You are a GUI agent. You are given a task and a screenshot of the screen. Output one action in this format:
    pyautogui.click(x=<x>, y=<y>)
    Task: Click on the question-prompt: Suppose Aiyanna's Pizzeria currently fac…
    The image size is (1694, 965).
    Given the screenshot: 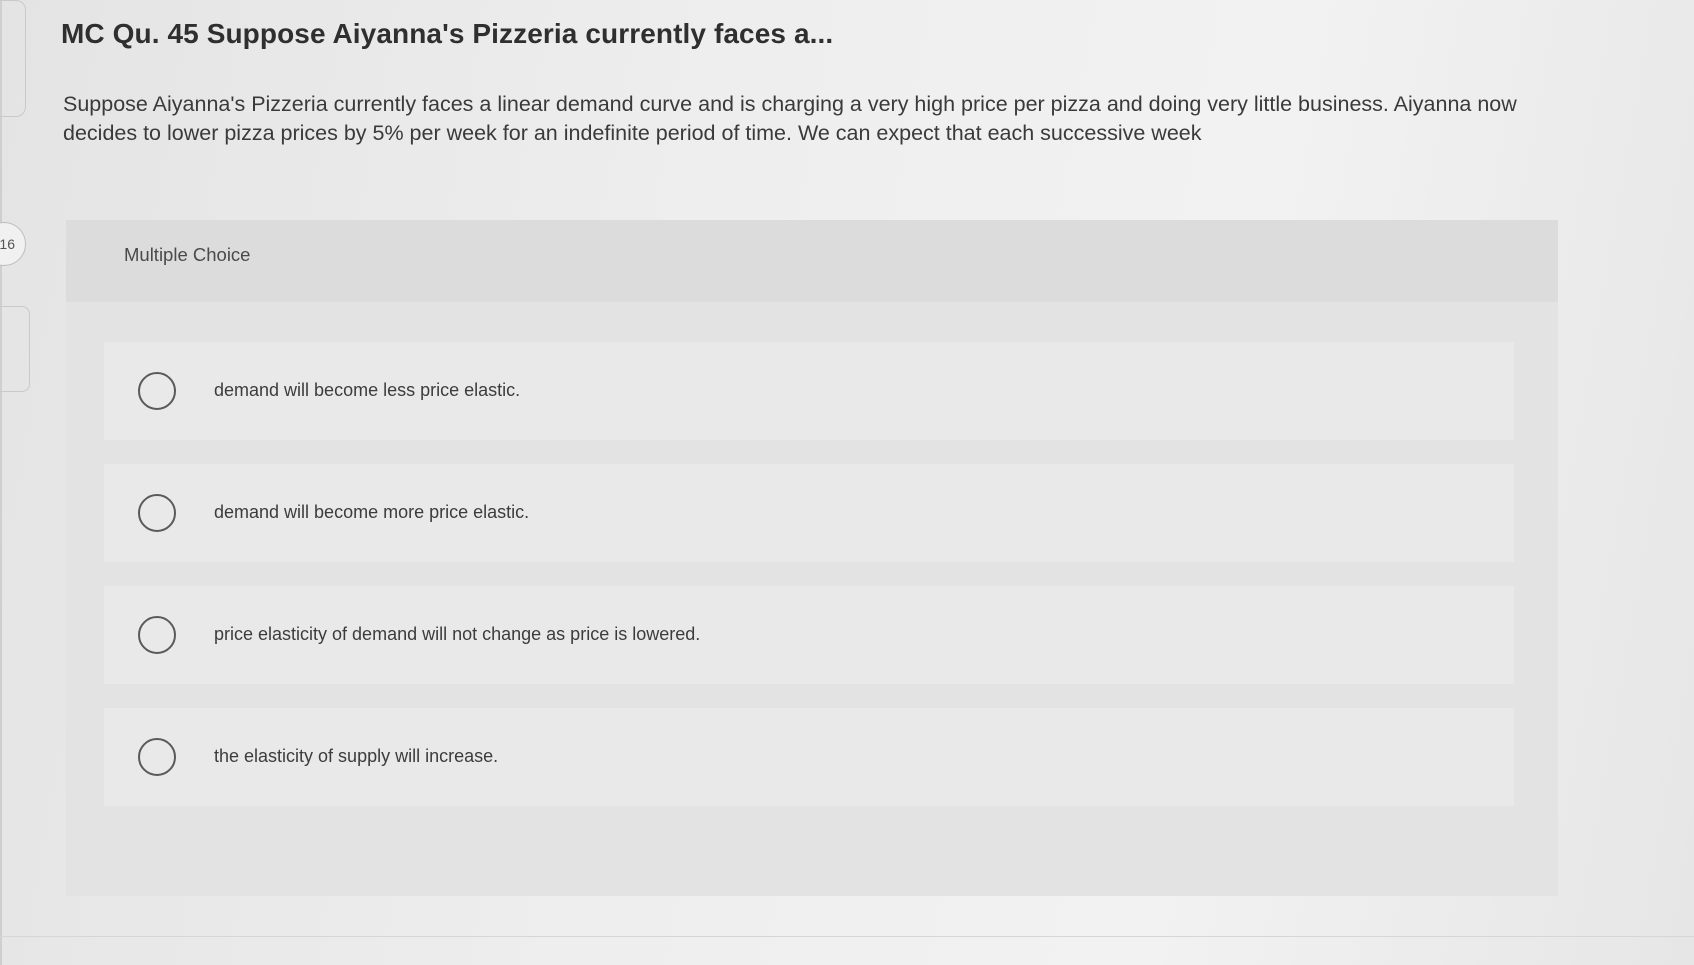 What is the action you would take?
    pyautogui.click(x=790, y=118)
    